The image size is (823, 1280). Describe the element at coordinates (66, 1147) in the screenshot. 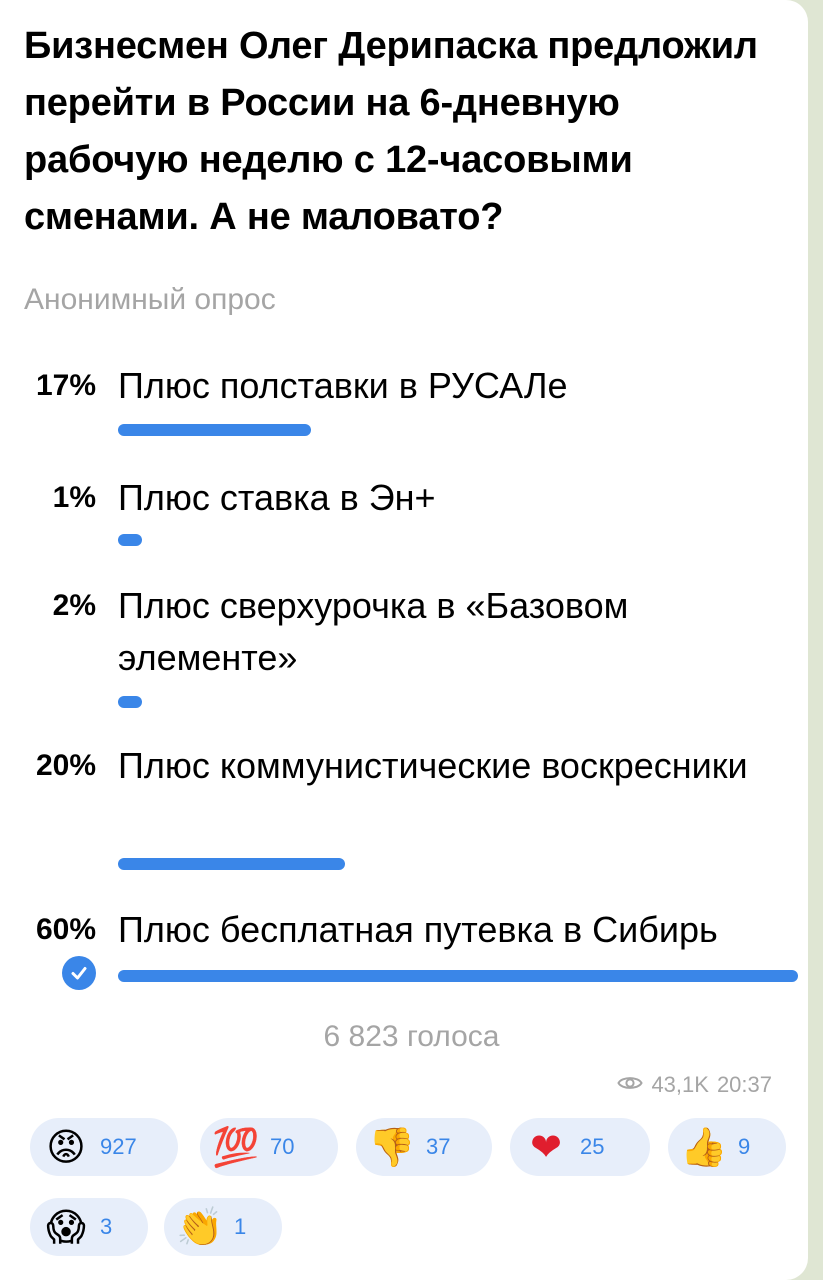

I see `angry-face-icon: 😡` at that location.